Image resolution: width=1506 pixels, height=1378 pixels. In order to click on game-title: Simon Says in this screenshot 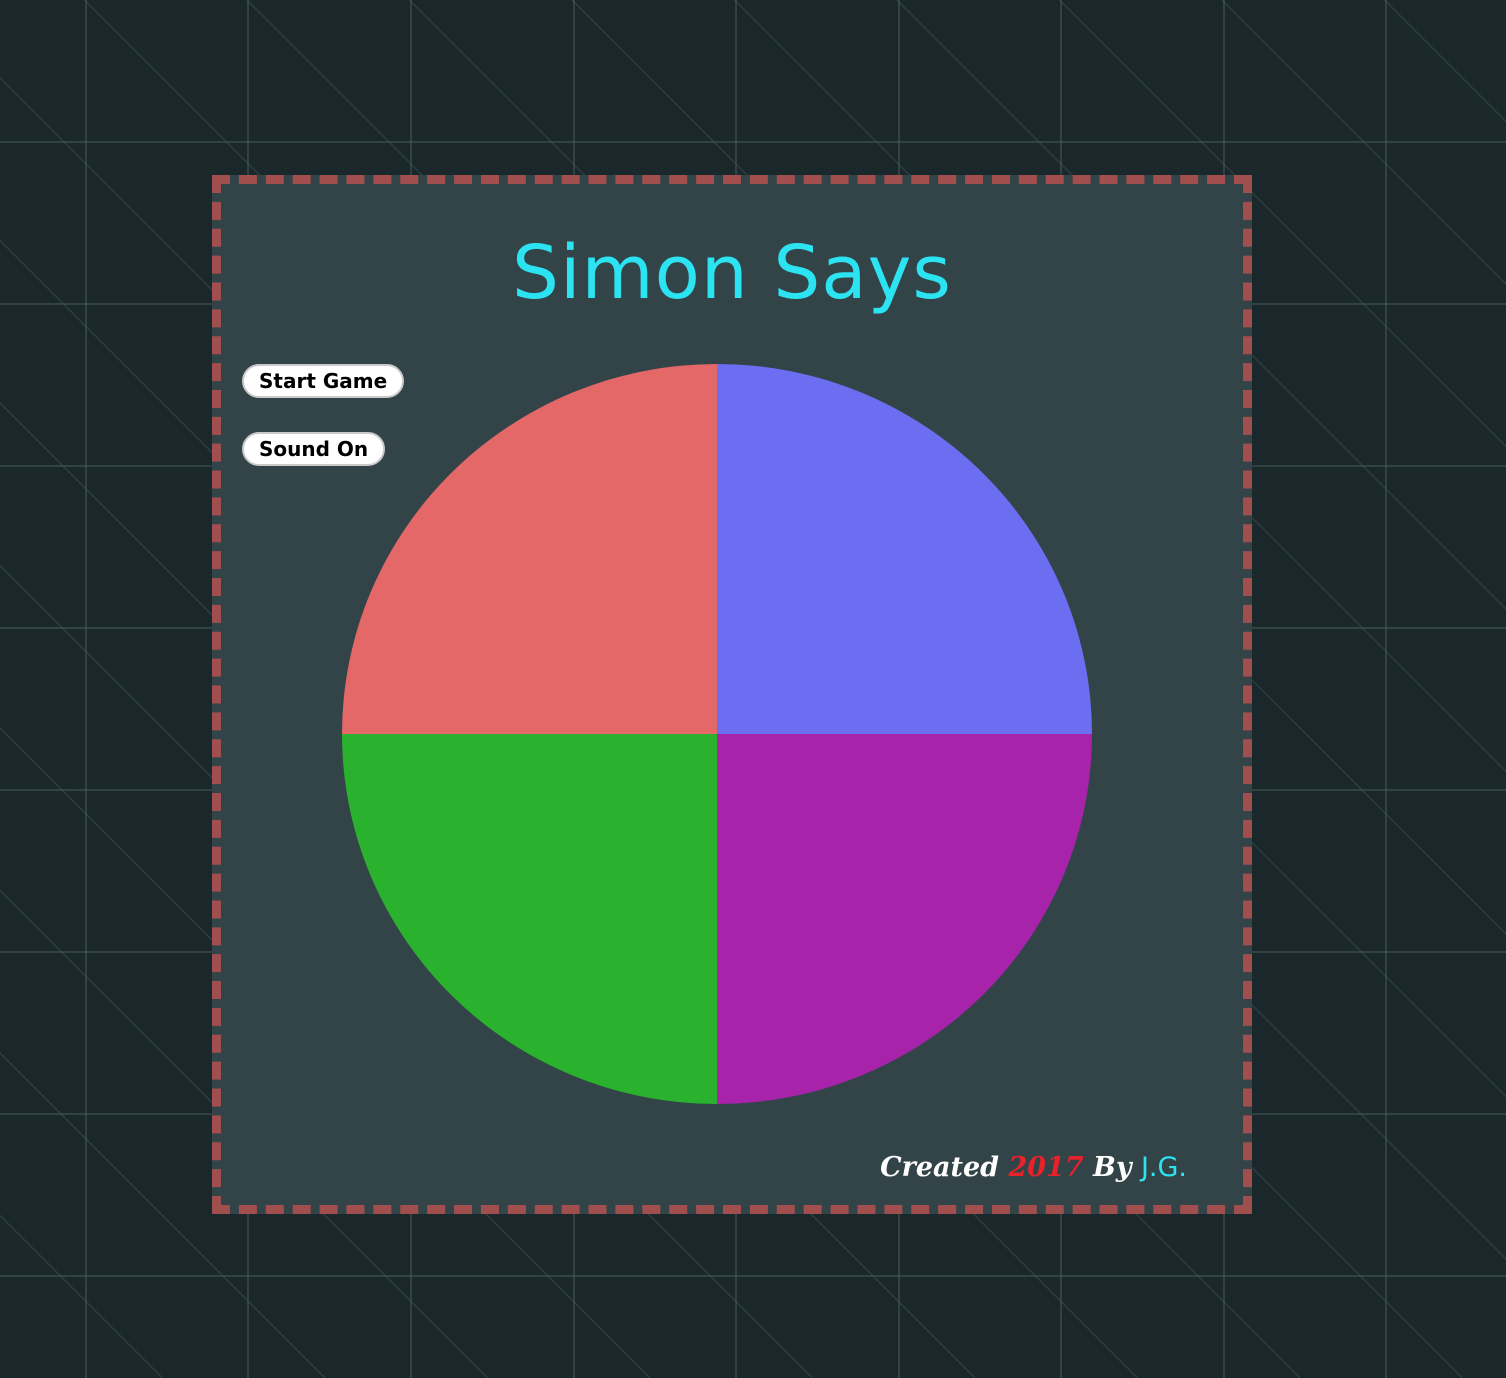, I will do `click(732, 273)`.